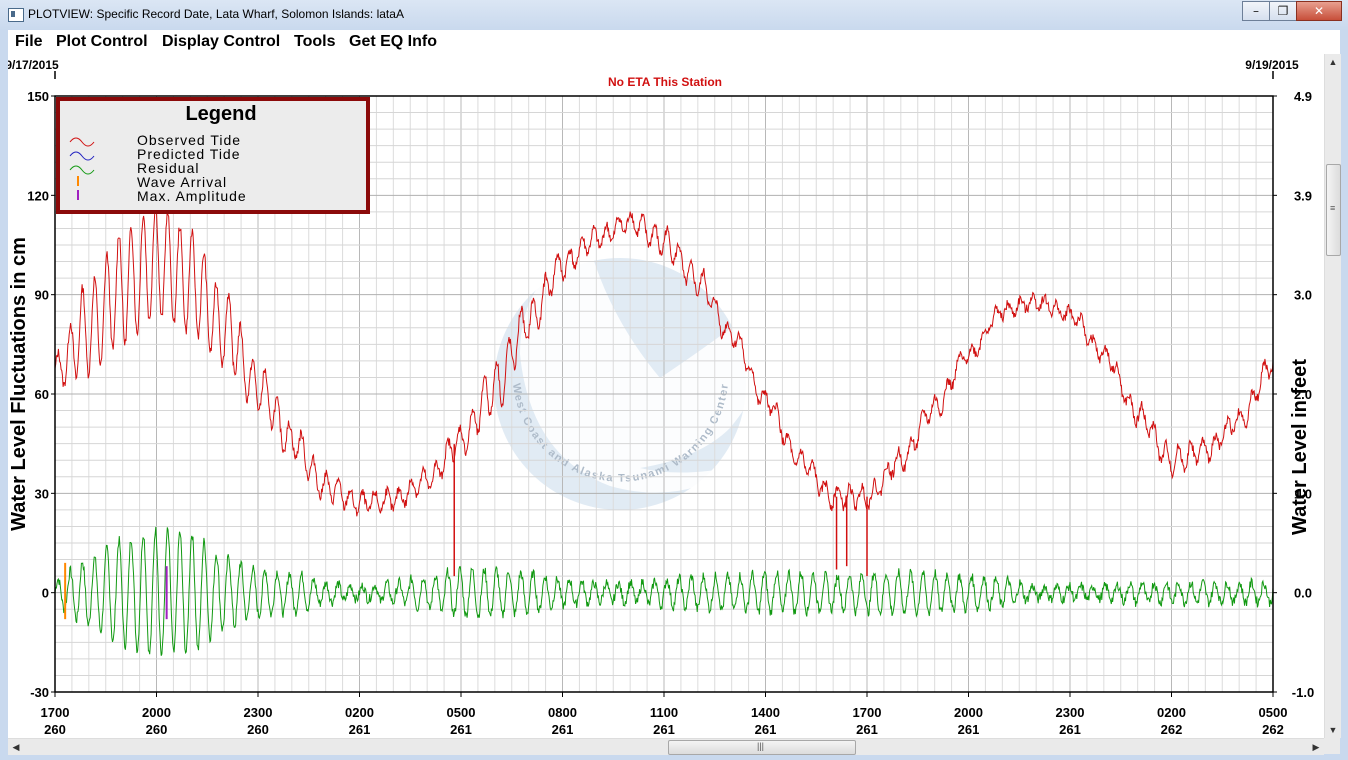  I want to click on legend-item-max-amplitude: Max. Amplitude, so click(192, 196).